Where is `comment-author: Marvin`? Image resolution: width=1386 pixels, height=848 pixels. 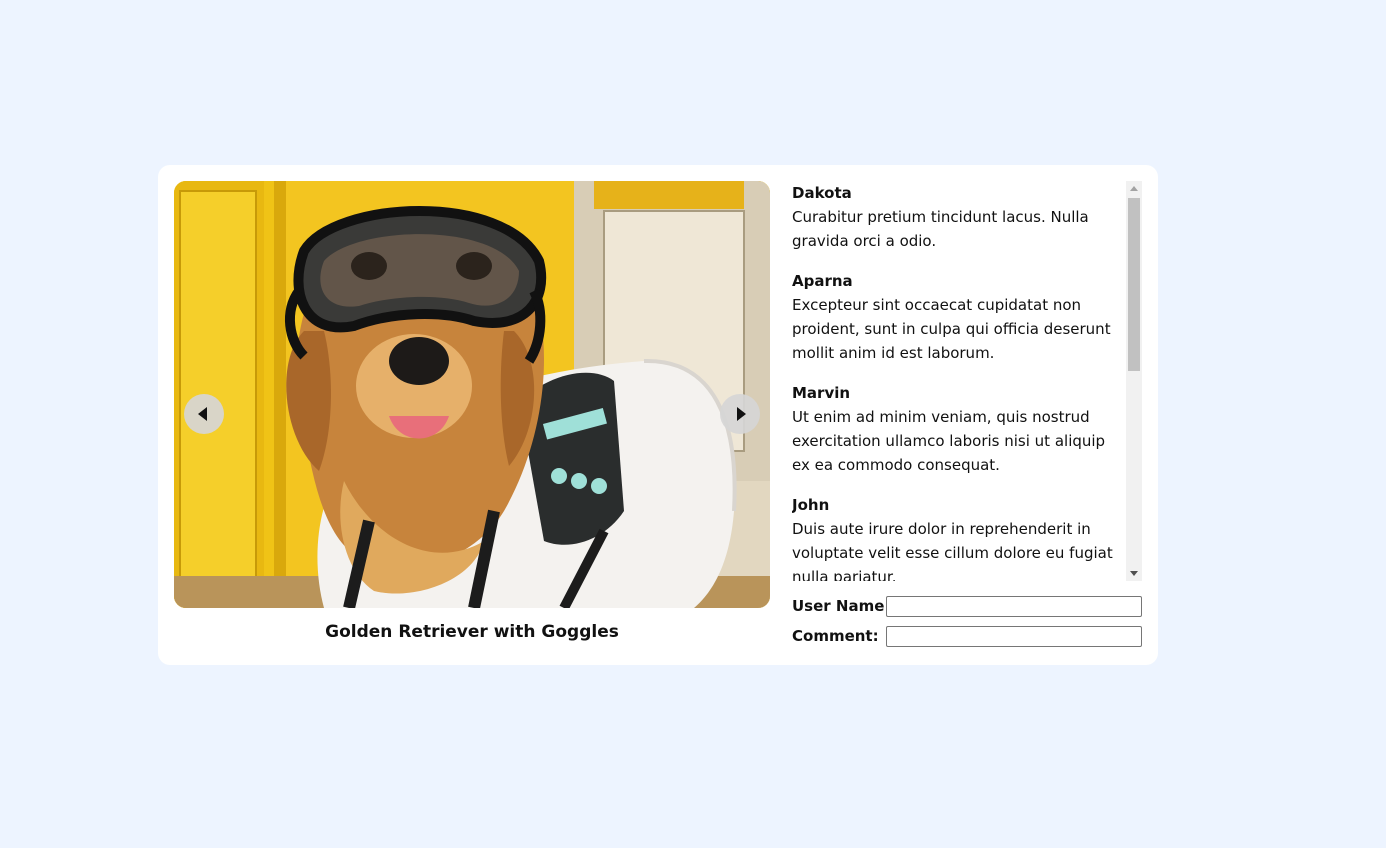
comment-author: Marvin is located at coordinates (821, 393).